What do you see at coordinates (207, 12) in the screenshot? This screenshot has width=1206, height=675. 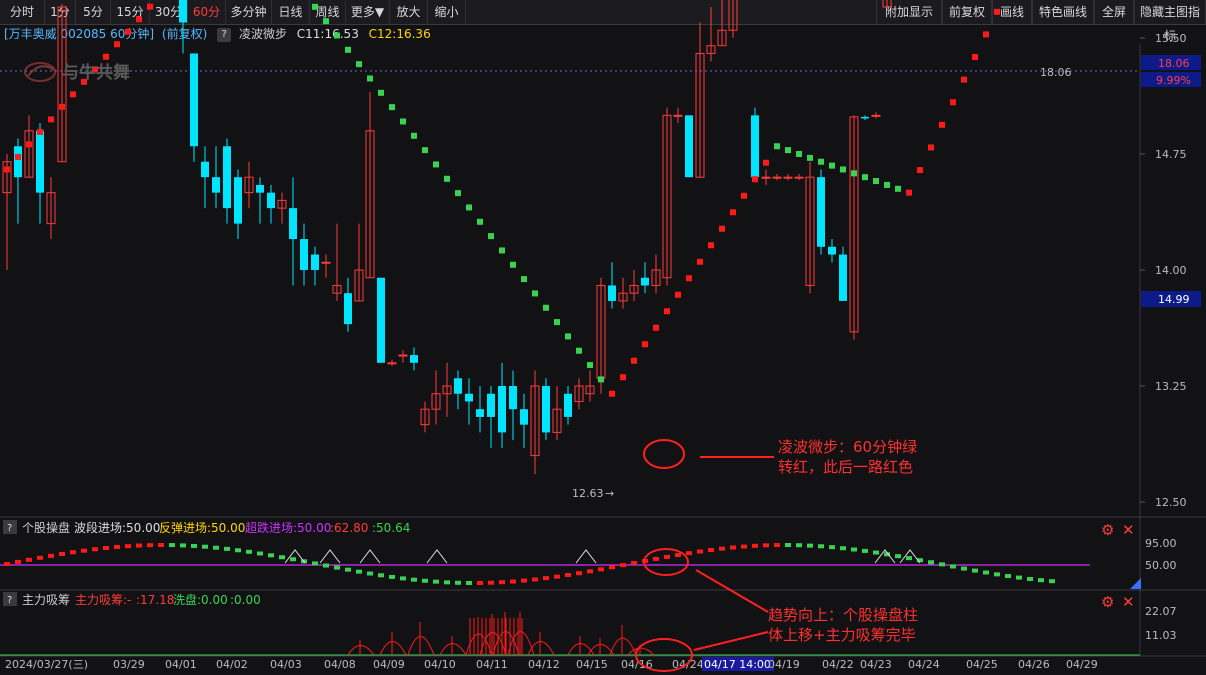 I see `toolbar-btn-5: 60分` at bounding box center [207, 12].